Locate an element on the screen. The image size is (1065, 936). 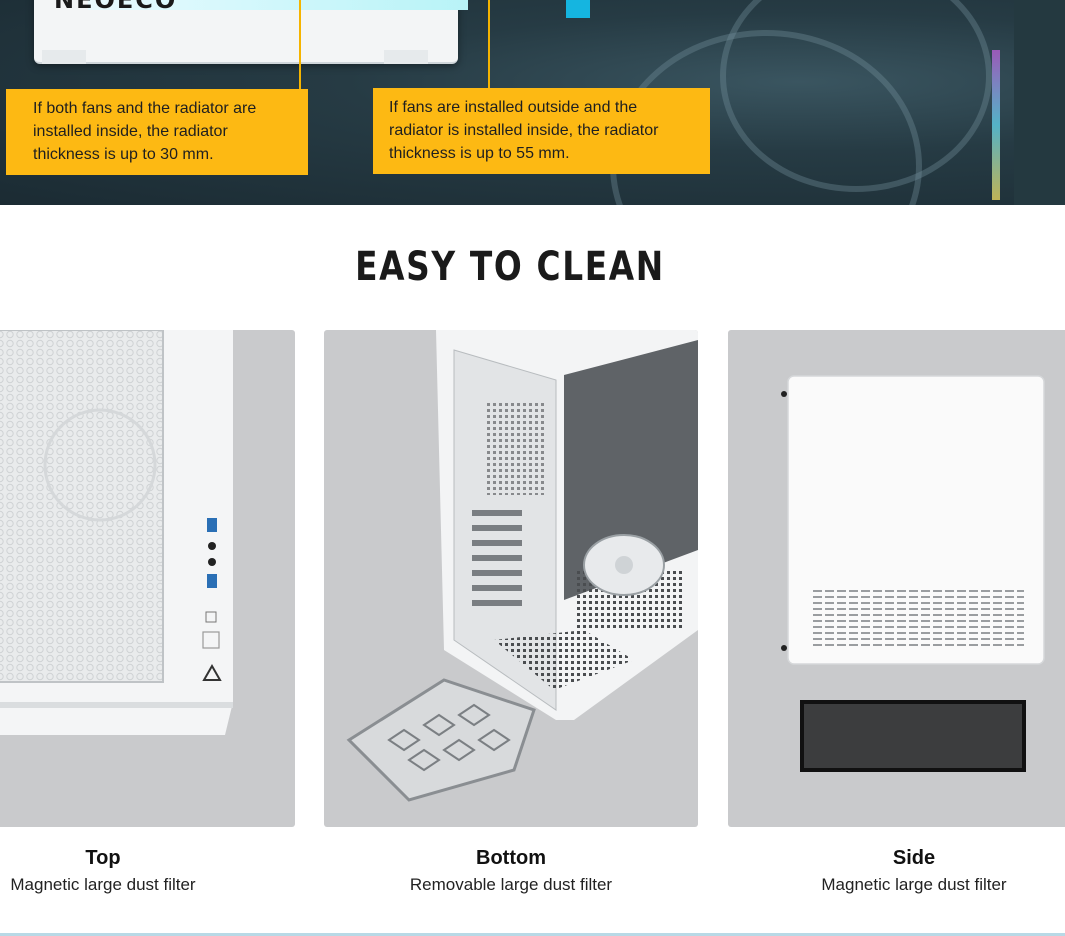
filter-subtitle-bottom: Removable large dust filter is located at coordinates (511, 884).